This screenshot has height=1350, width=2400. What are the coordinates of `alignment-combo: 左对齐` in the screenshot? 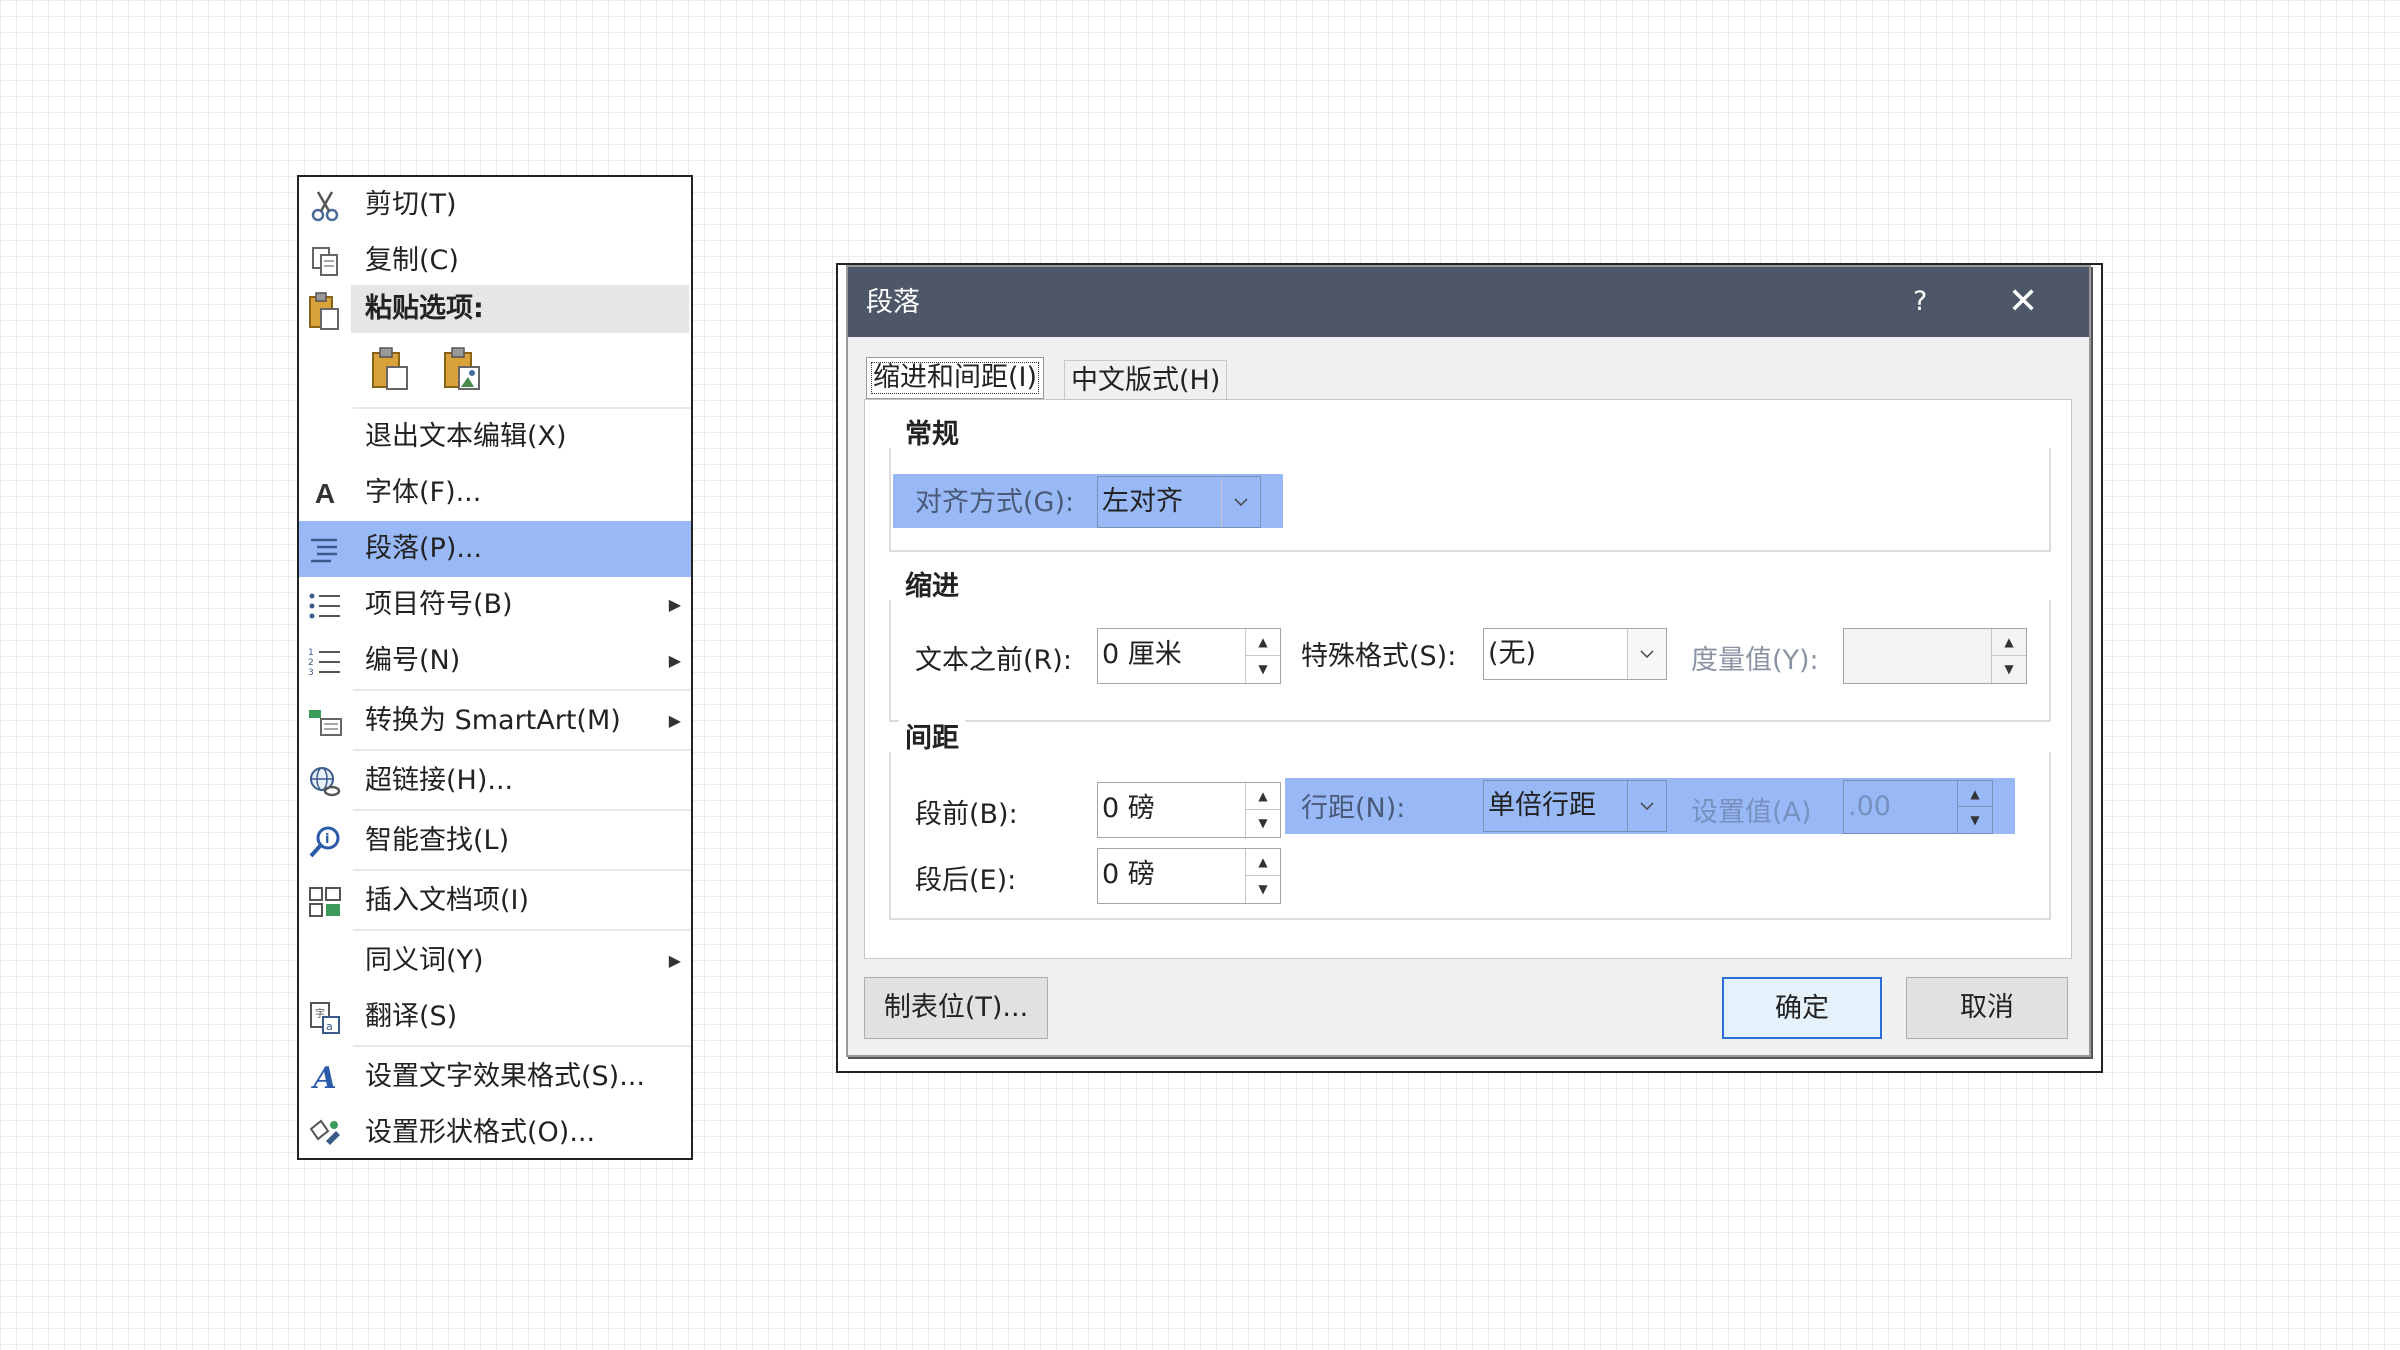 It's located at (1179, 502).